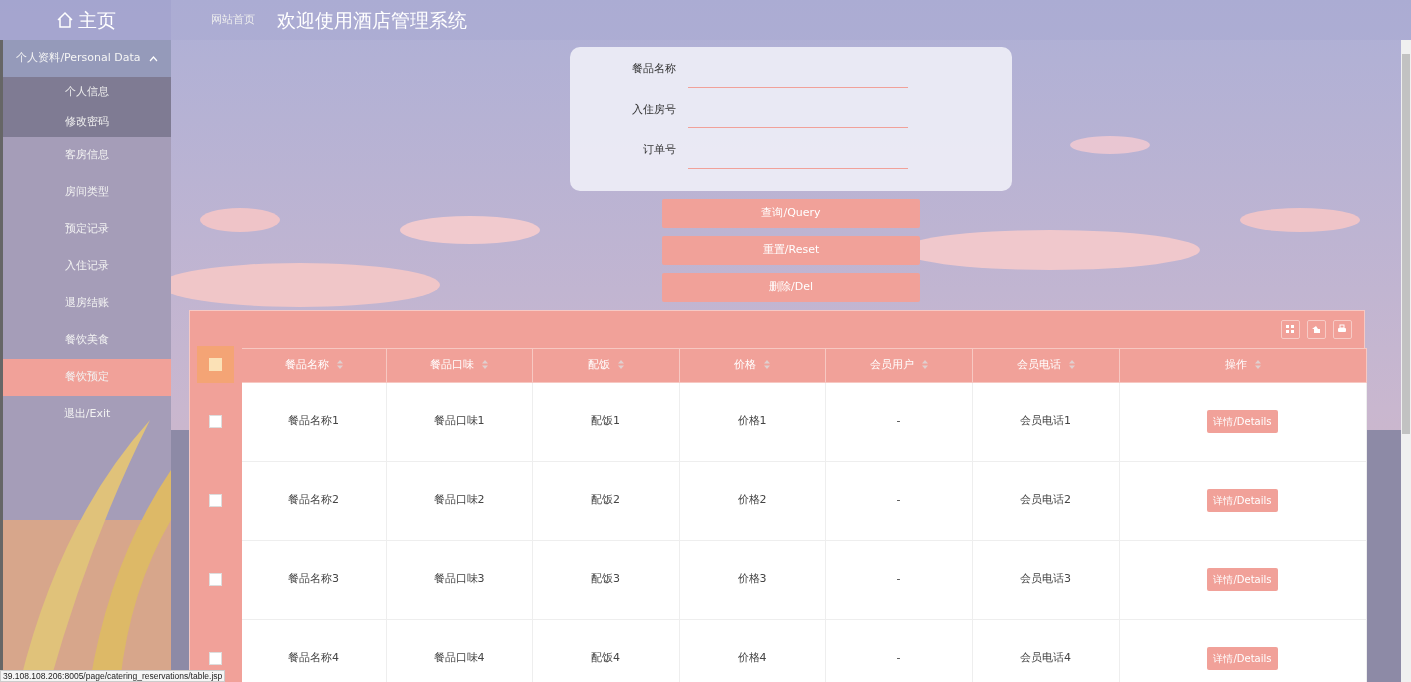 The height and width of the screenshot is (682, 1411). Describe the element at coordinates (1242, 365) in the screenshot. I see `column-header: 操作` at that location.